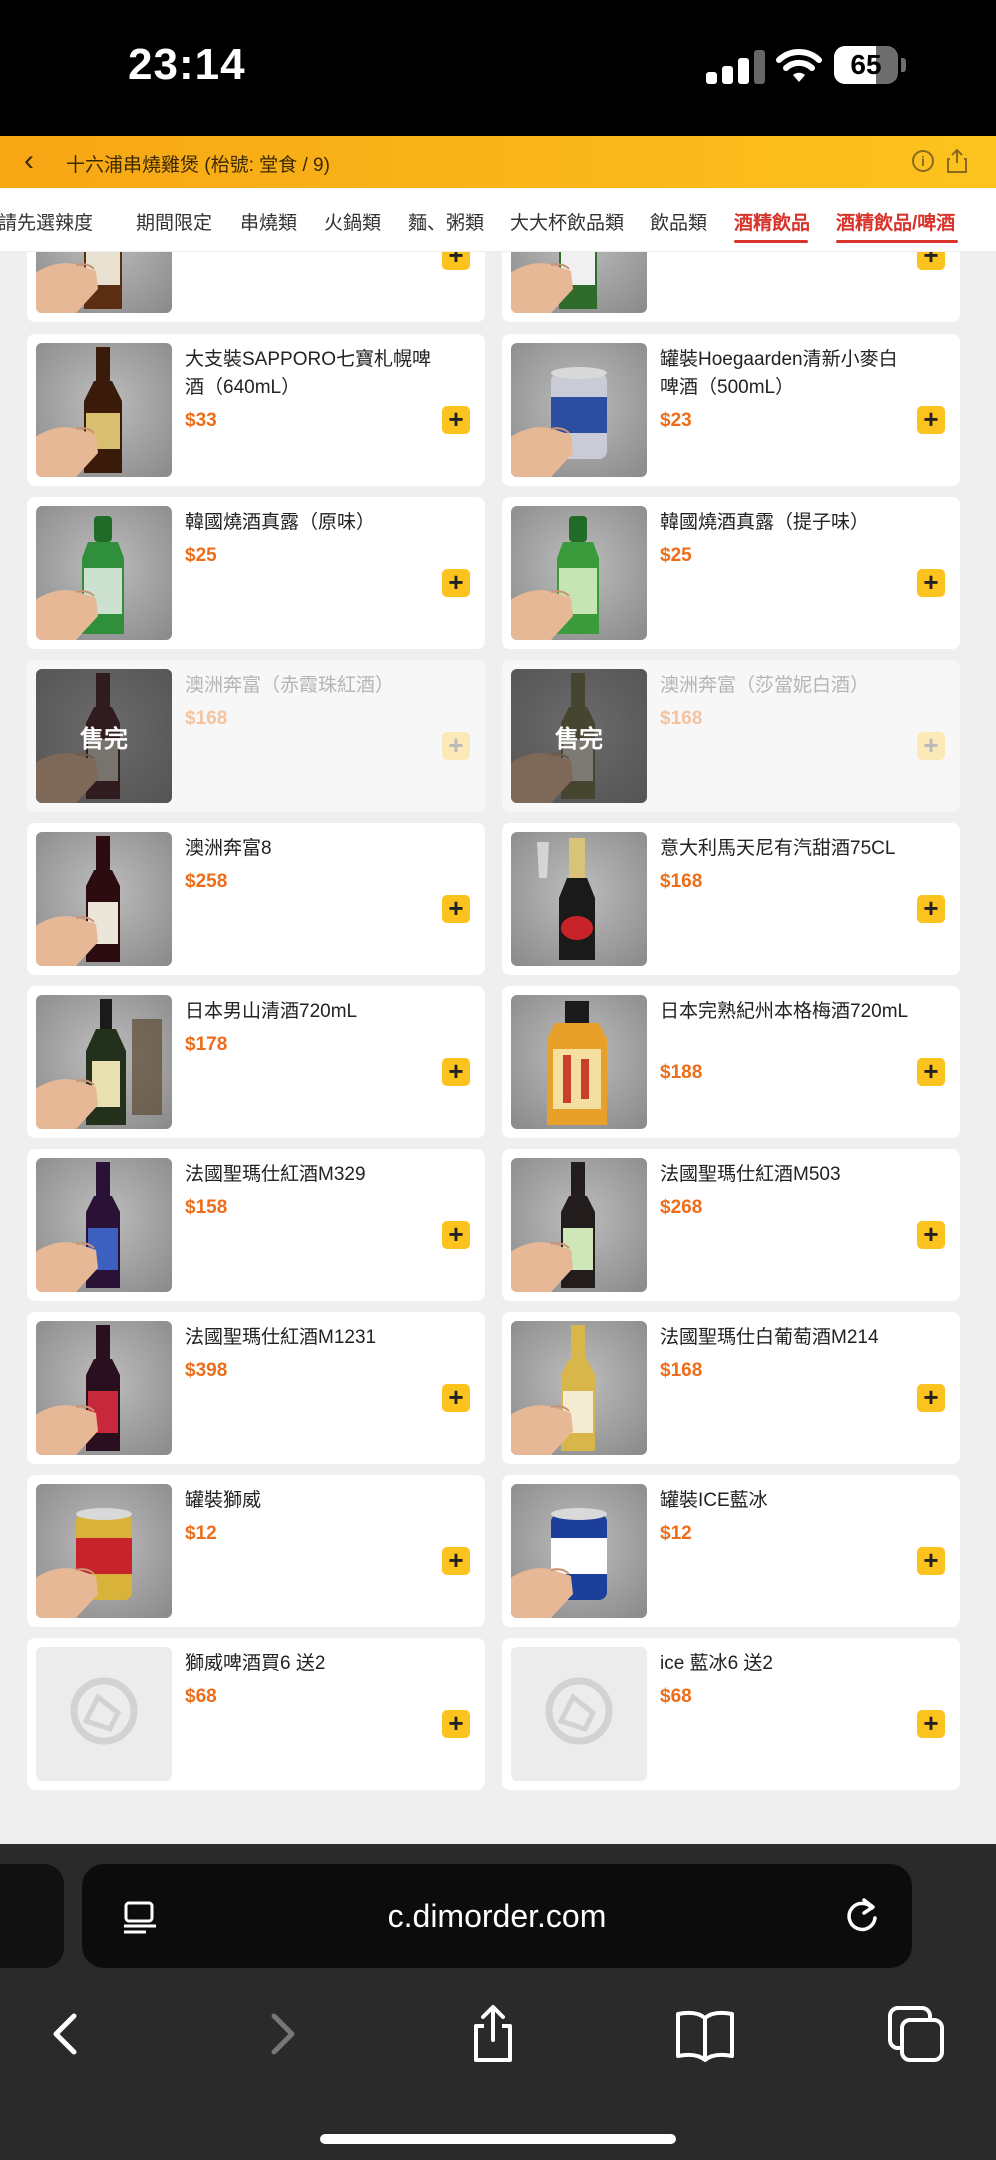 Image resolution: width=996 pixels, height=2160 pixels. I want to click on active-tab-underline, so click(897, 241).